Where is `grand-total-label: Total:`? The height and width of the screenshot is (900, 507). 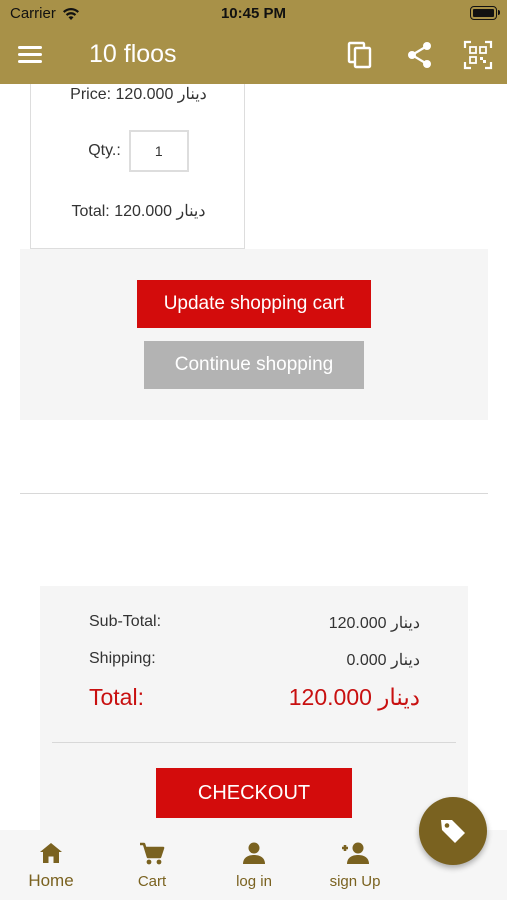
grand-total-label: Total: is located at coordinates (116, 697).